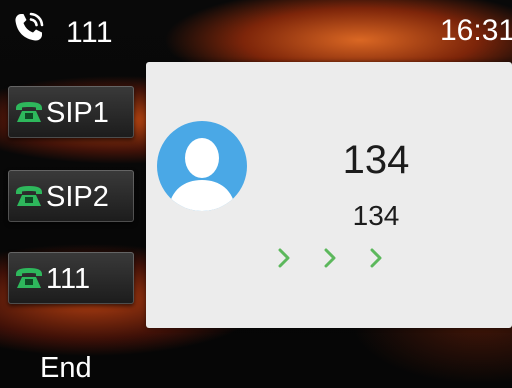  I want to click on contact-avatar-icon, so click(202, 166).